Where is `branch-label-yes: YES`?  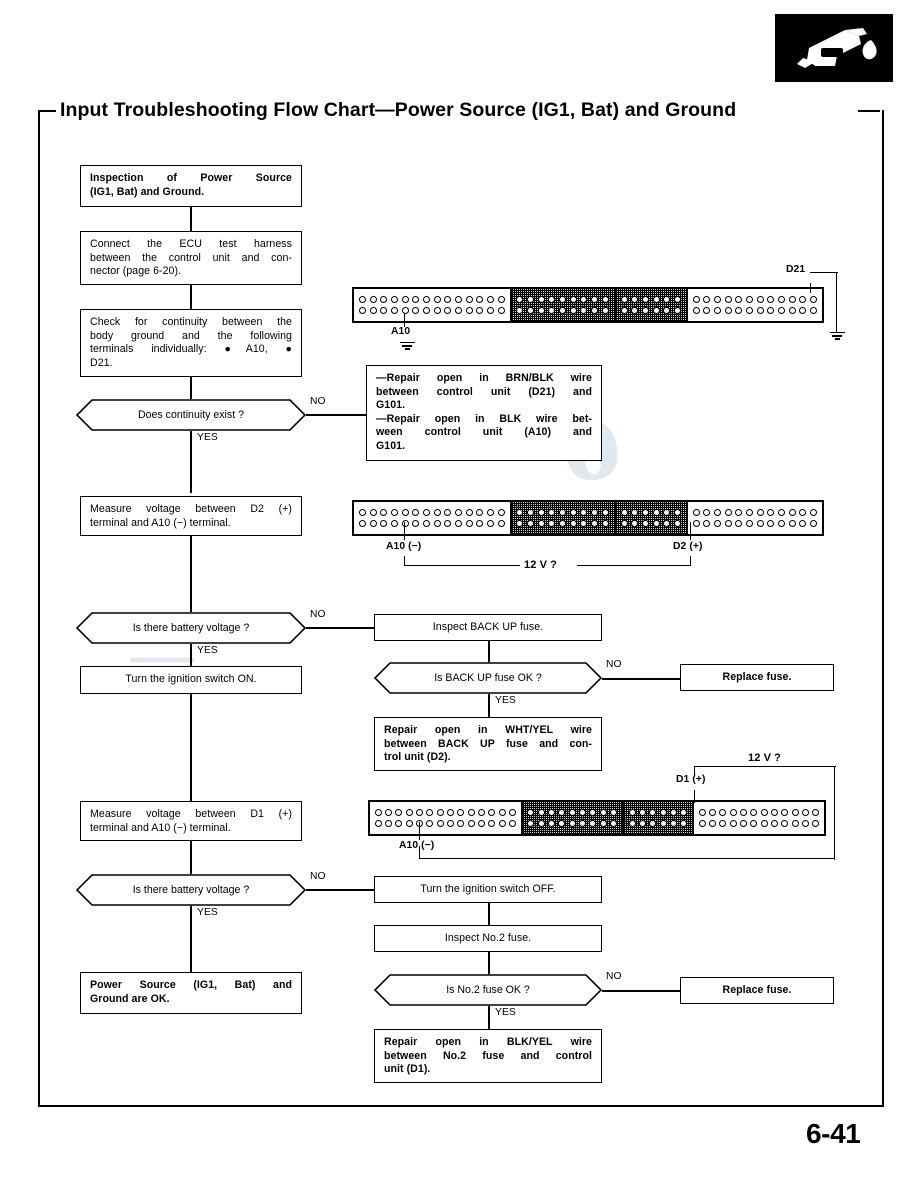 branch-label-yes: YES is located at coordinates (207, 650).